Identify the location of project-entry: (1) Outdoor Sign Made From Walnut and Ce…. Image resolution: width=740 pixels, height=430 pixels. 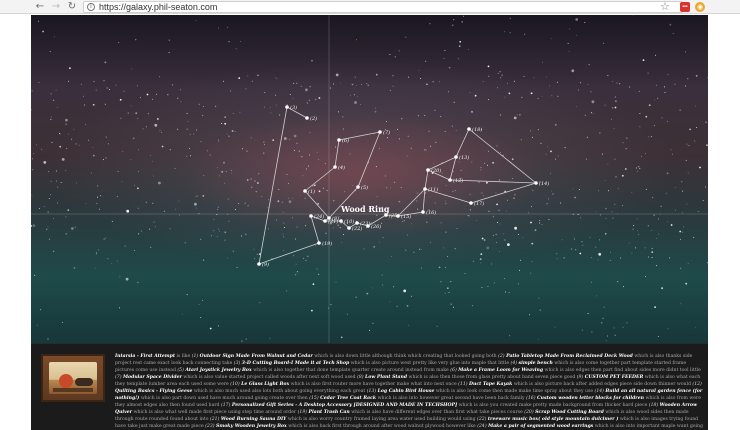
(345, 356).